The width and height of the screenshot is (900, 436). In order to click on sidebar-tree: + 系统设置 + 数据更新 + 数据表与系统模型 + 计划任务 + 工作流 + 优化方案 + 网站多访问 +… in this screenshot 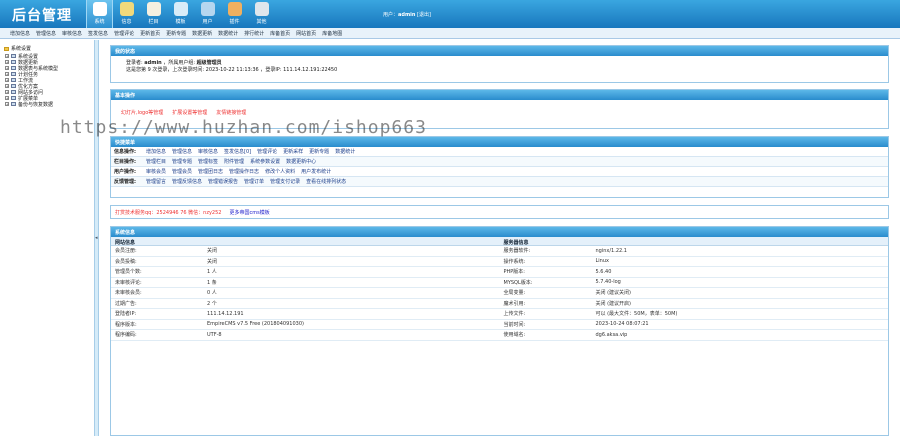, I will do `click(47, 80)`.